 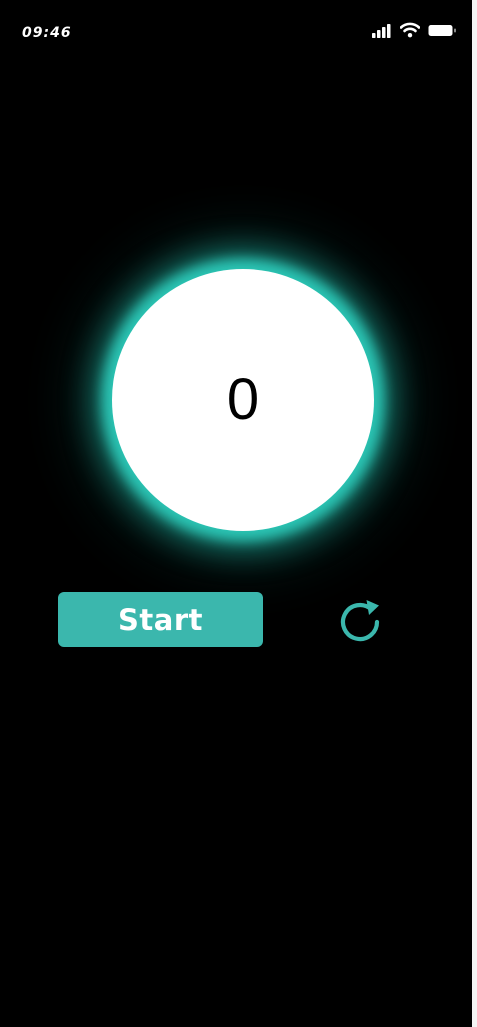 I want to click on battery-icon, so click(x=442, y=30).